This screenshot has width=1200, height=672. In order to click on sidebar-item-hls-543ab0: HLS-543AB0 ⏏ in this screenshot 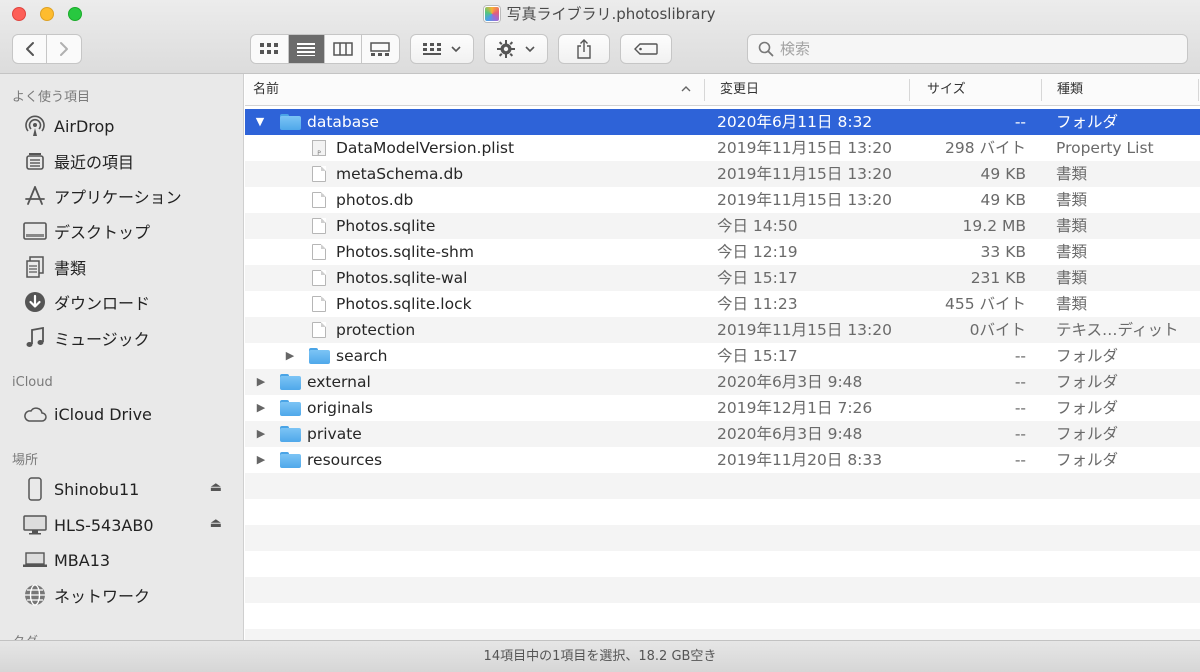, I will do `click(127, 525)`.